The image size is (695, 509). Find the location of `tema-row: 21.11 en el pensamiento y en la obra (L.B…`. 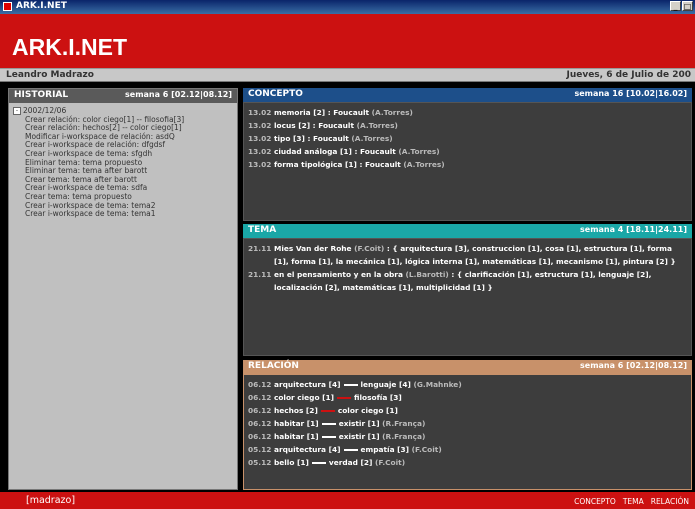

tema-row: 21.11 en el pensamiento y en la obra (L.B… is located at coordinates (467, 281).